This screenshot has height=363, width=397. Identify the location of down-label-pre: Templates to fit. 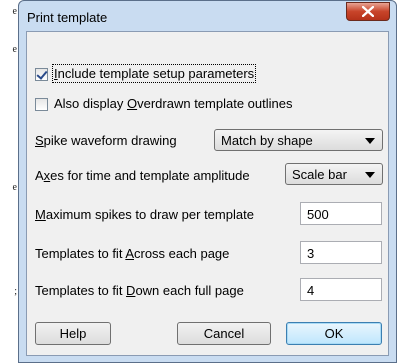
(81, 290).